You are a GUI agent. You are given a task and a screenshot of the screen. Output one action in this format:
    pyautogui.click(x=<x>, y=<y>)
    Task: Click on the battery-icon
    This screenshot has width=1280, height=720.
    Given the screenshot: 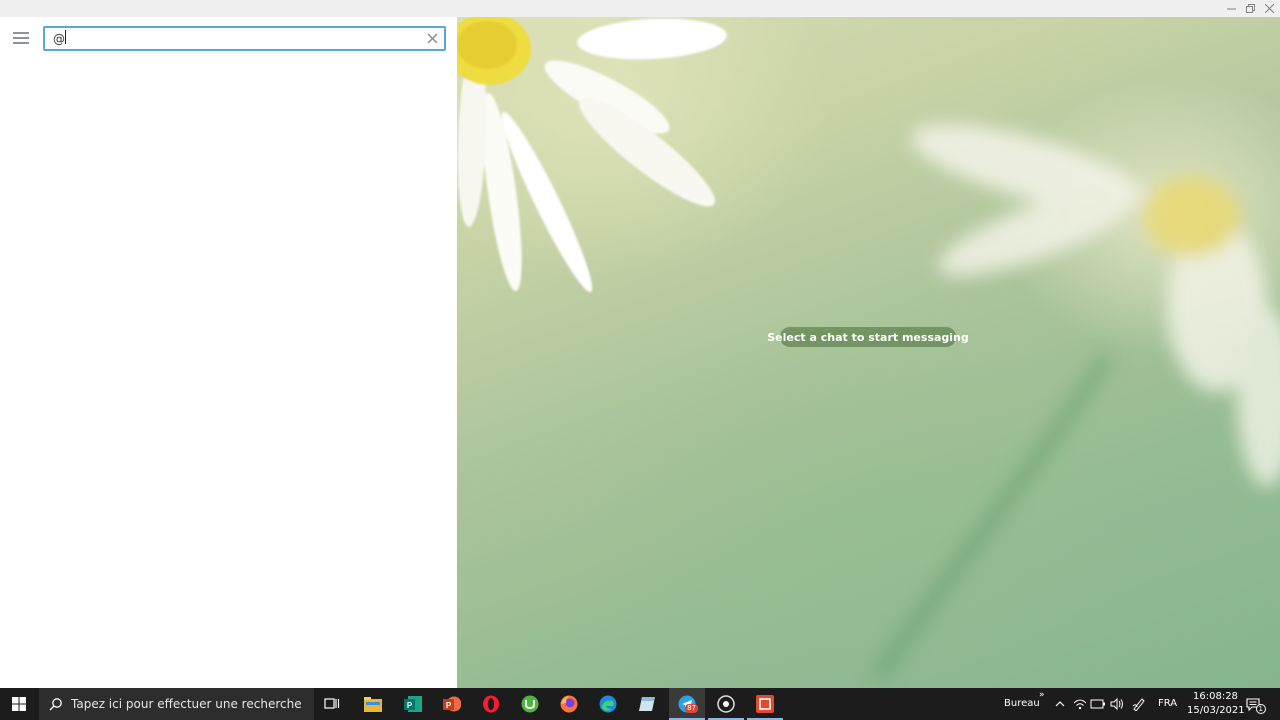 What is the action you would take?
    pyautogui.click(x=1097, y=704)
    